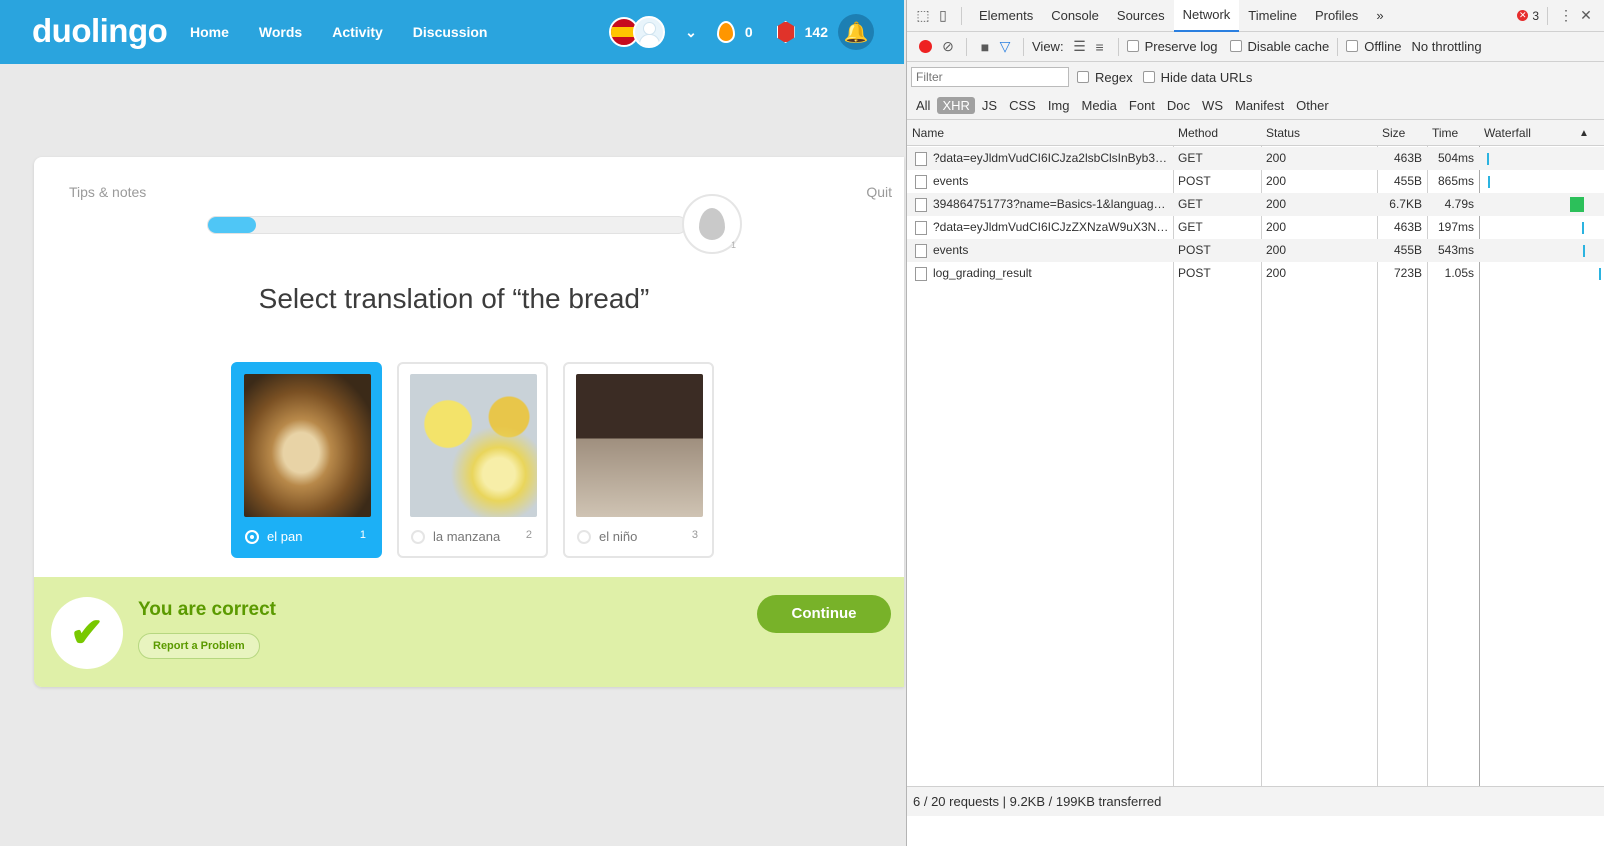 Image resolution: width=1604 pixels, height=846 pixels. What do you see at coordinates (1459, 204) in the screenshot?
I see `cell-time: 4.79s` at bounding box center [1459, 204].